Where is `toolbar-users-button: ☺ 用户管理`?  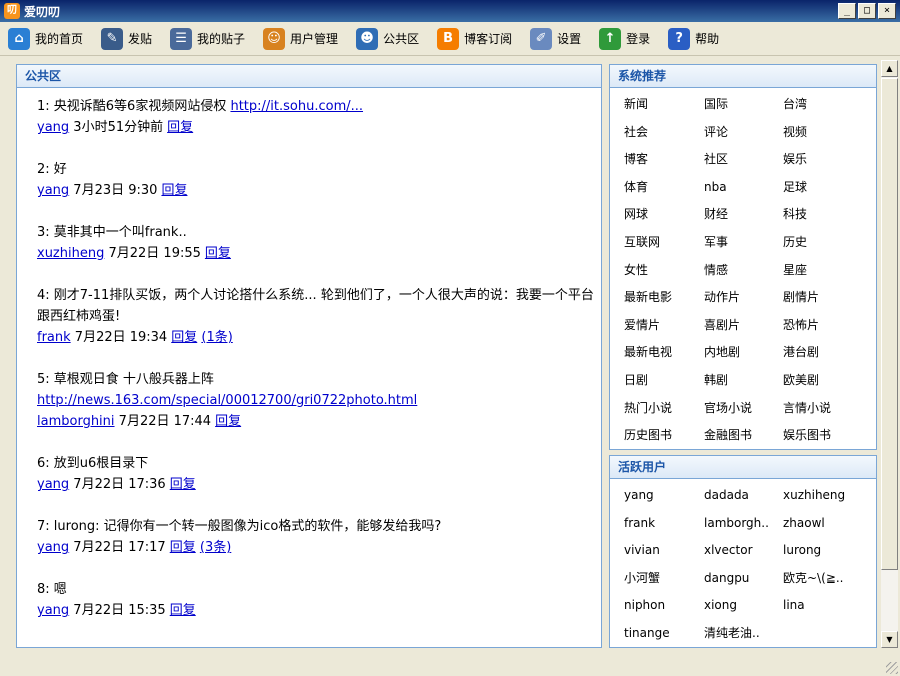
toolbar-users-button: ☺ 用户管理 is located at coordinates (300, 38).